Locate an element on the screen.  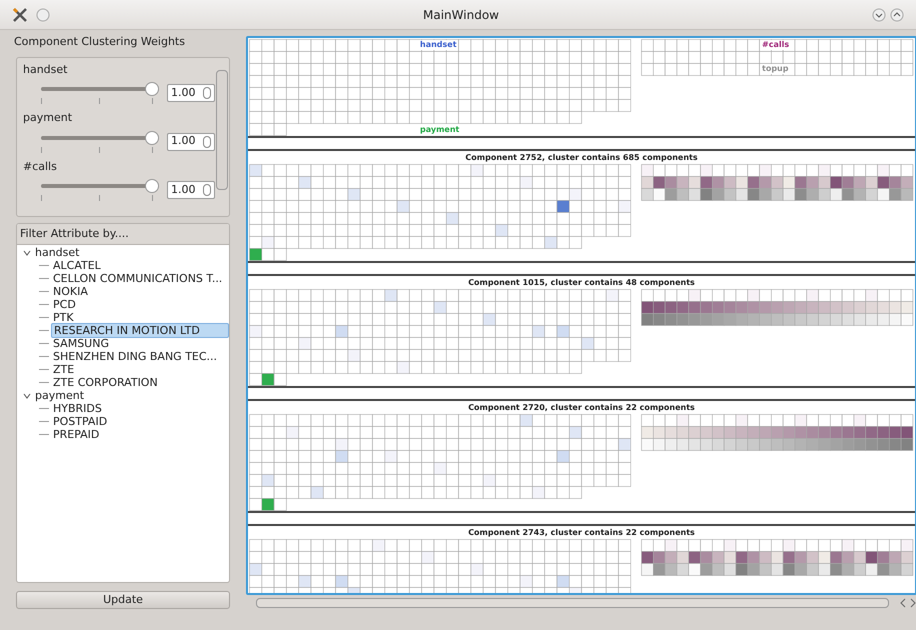
tree-item: handset is located at coordinates (57, 252).